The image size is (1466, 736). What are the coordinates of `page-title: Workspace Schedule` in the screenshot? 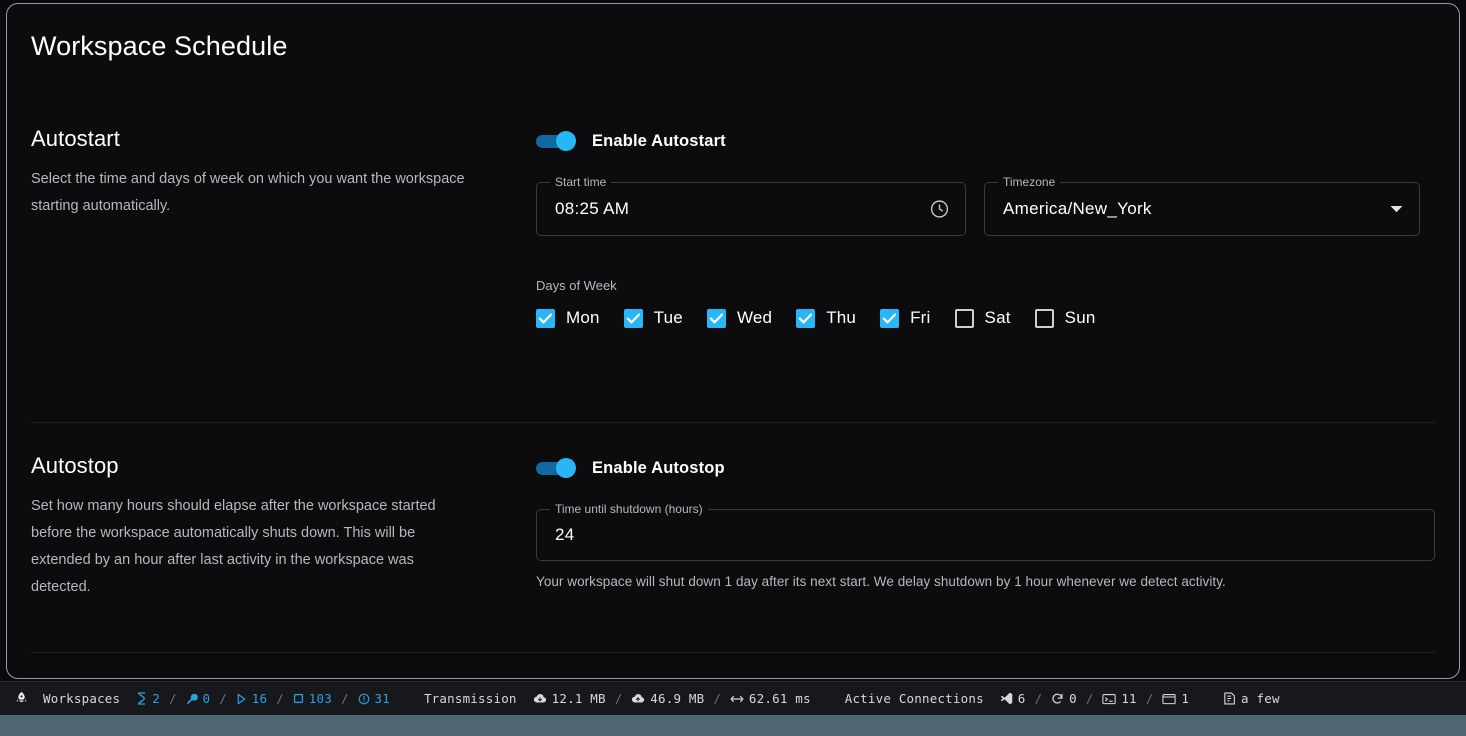 It's located at (159, 46).